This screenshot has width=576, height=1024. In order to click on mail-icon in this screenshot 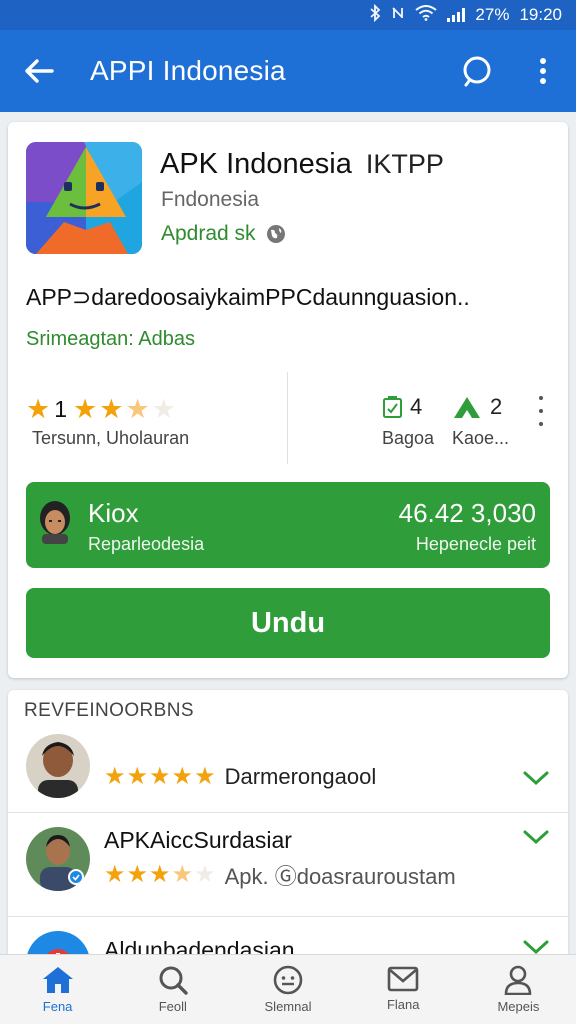, I will do `click(403, 979)`.